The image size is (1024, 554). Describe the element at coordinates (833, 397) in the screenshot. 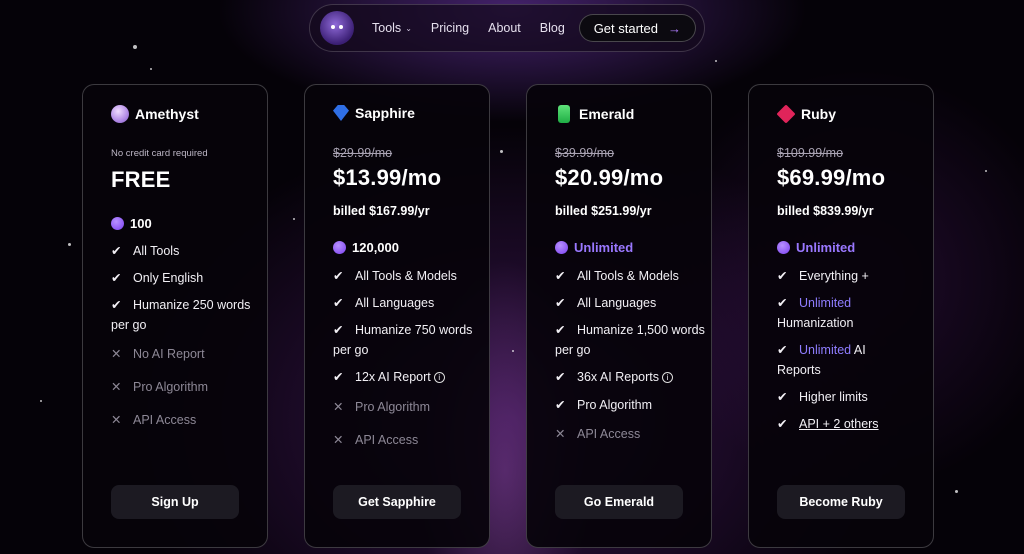

I see `feature-label: Higher limits` at that location.